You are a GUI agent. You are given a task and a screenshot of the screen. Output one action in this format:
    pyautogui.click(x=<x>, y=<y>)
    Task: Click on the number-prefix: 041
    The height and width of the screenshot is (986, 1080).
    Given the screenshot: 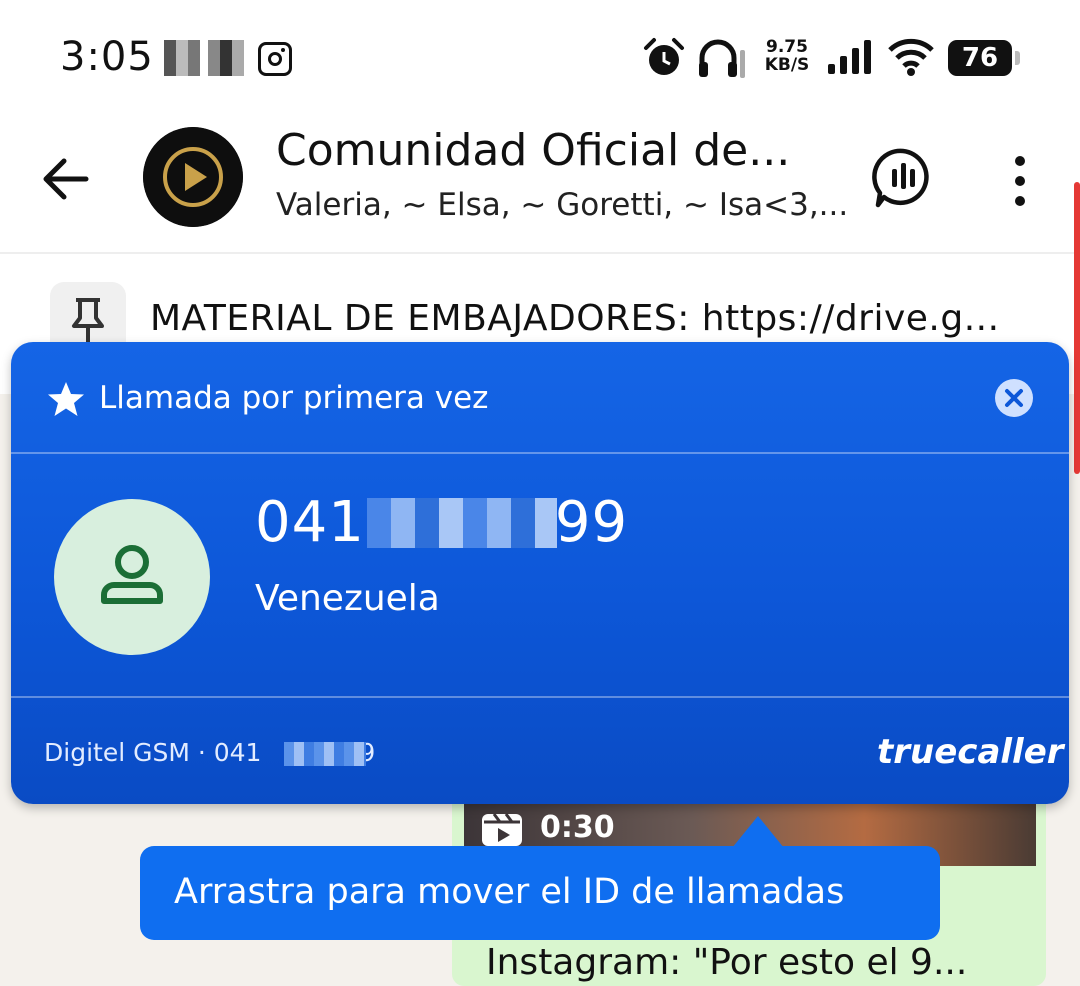 What is the action you would take?
    pyautogui.click(x=310, y=522)
    